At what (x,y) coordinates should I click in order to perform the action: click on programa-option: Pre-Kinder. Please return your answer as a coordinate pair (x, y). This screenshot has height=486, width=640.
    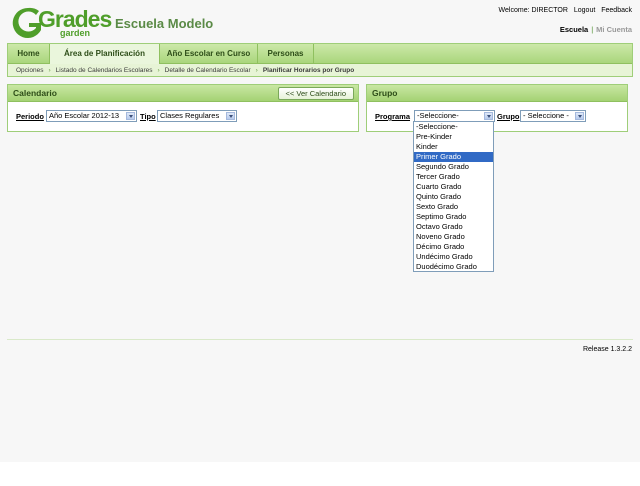
    Looking at the image, I should click on (453, 137).